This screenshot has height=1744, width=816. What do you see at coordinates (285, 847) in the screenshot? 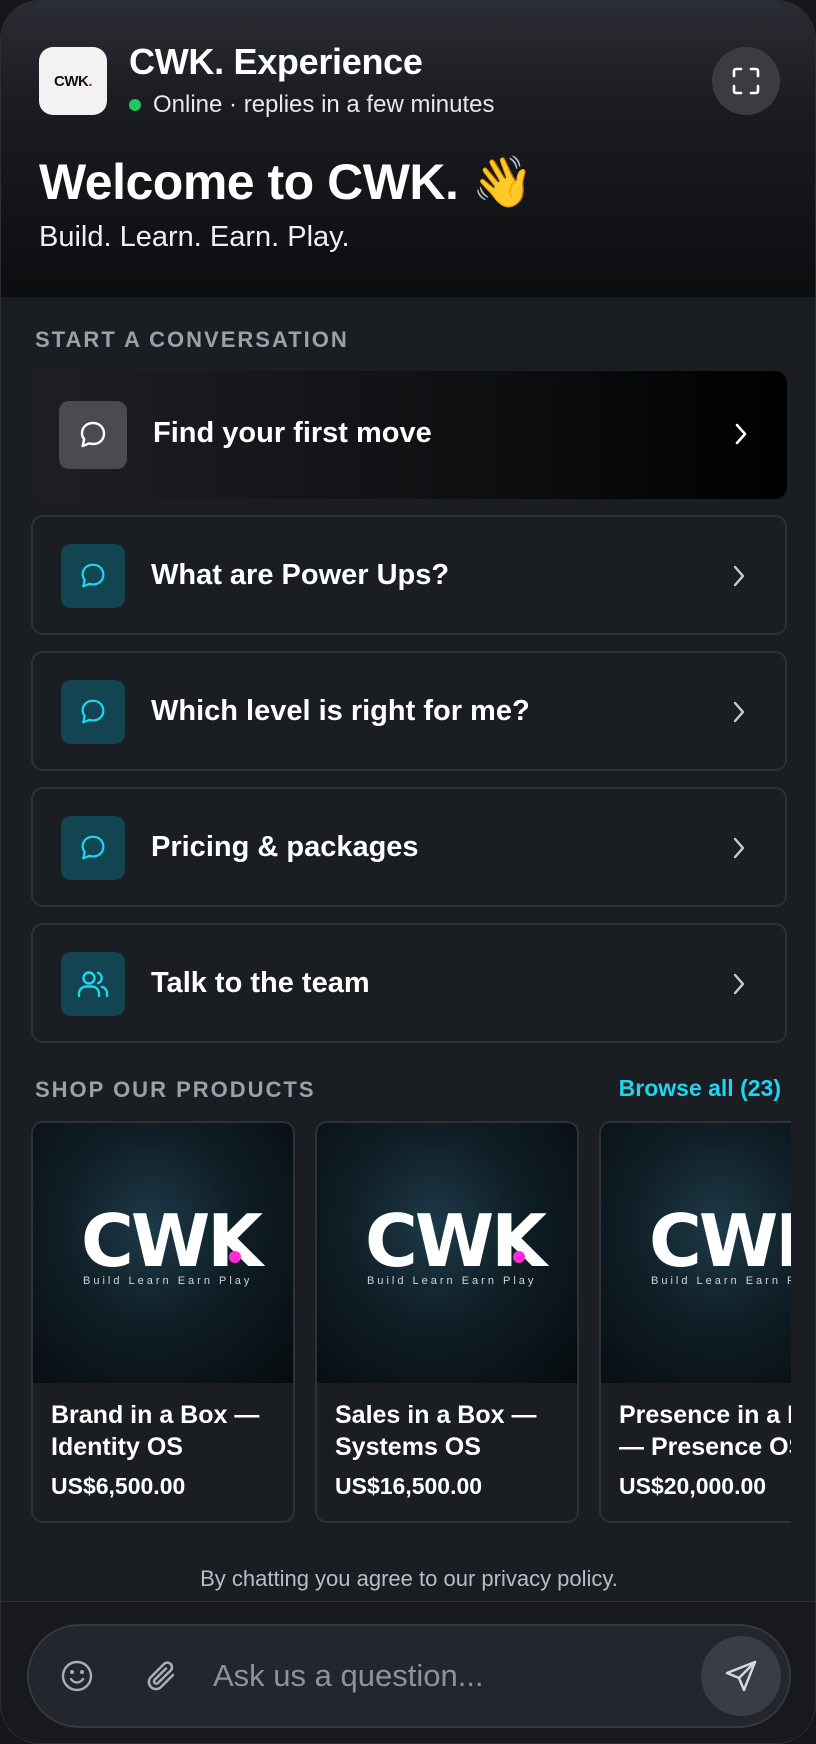
I see `conversation-option-label: Pricing & packages` at bounding box center [285, 847].